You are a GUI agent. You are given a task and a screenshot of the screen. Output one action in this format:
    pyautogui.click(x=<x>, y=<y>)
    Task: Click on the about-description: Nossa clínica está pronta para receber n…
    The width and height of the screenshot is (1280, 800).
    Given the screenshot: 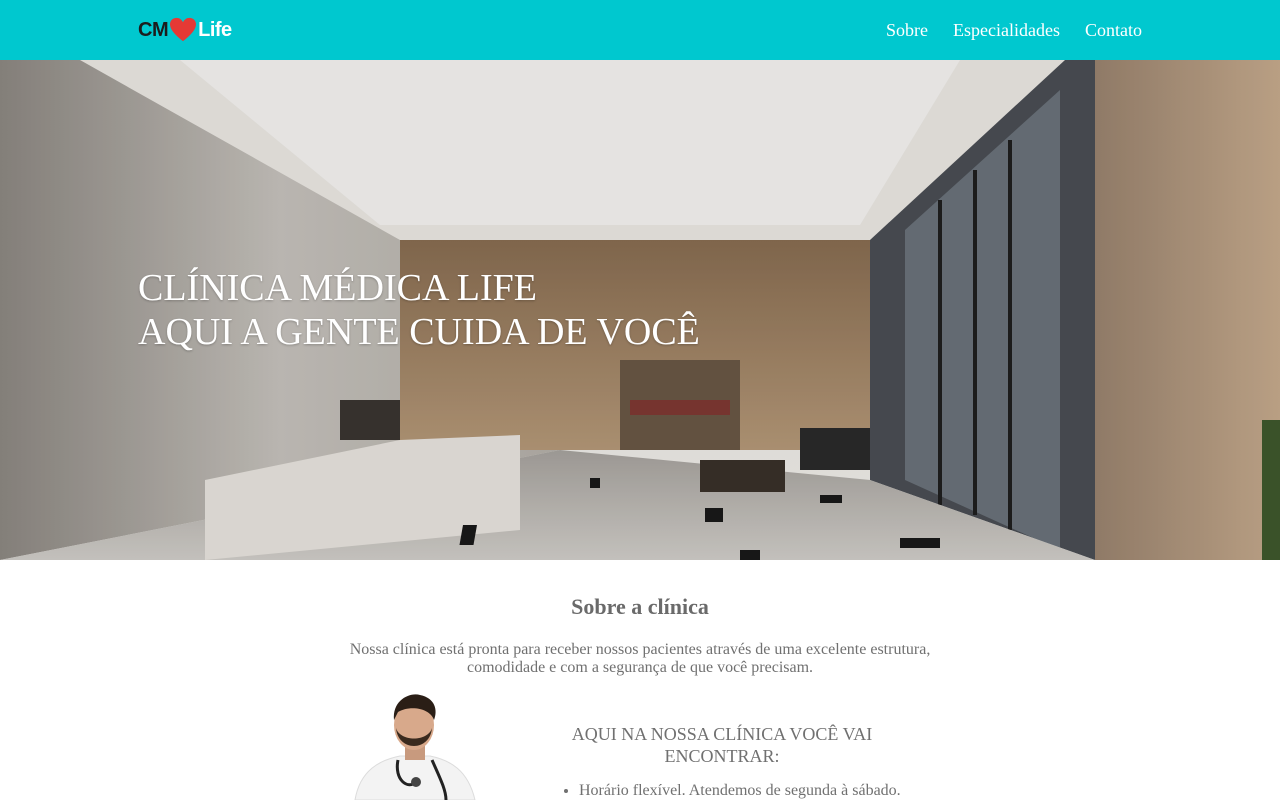 What is the action you would take?
    pyautogui.click(x=640, y=659)
    